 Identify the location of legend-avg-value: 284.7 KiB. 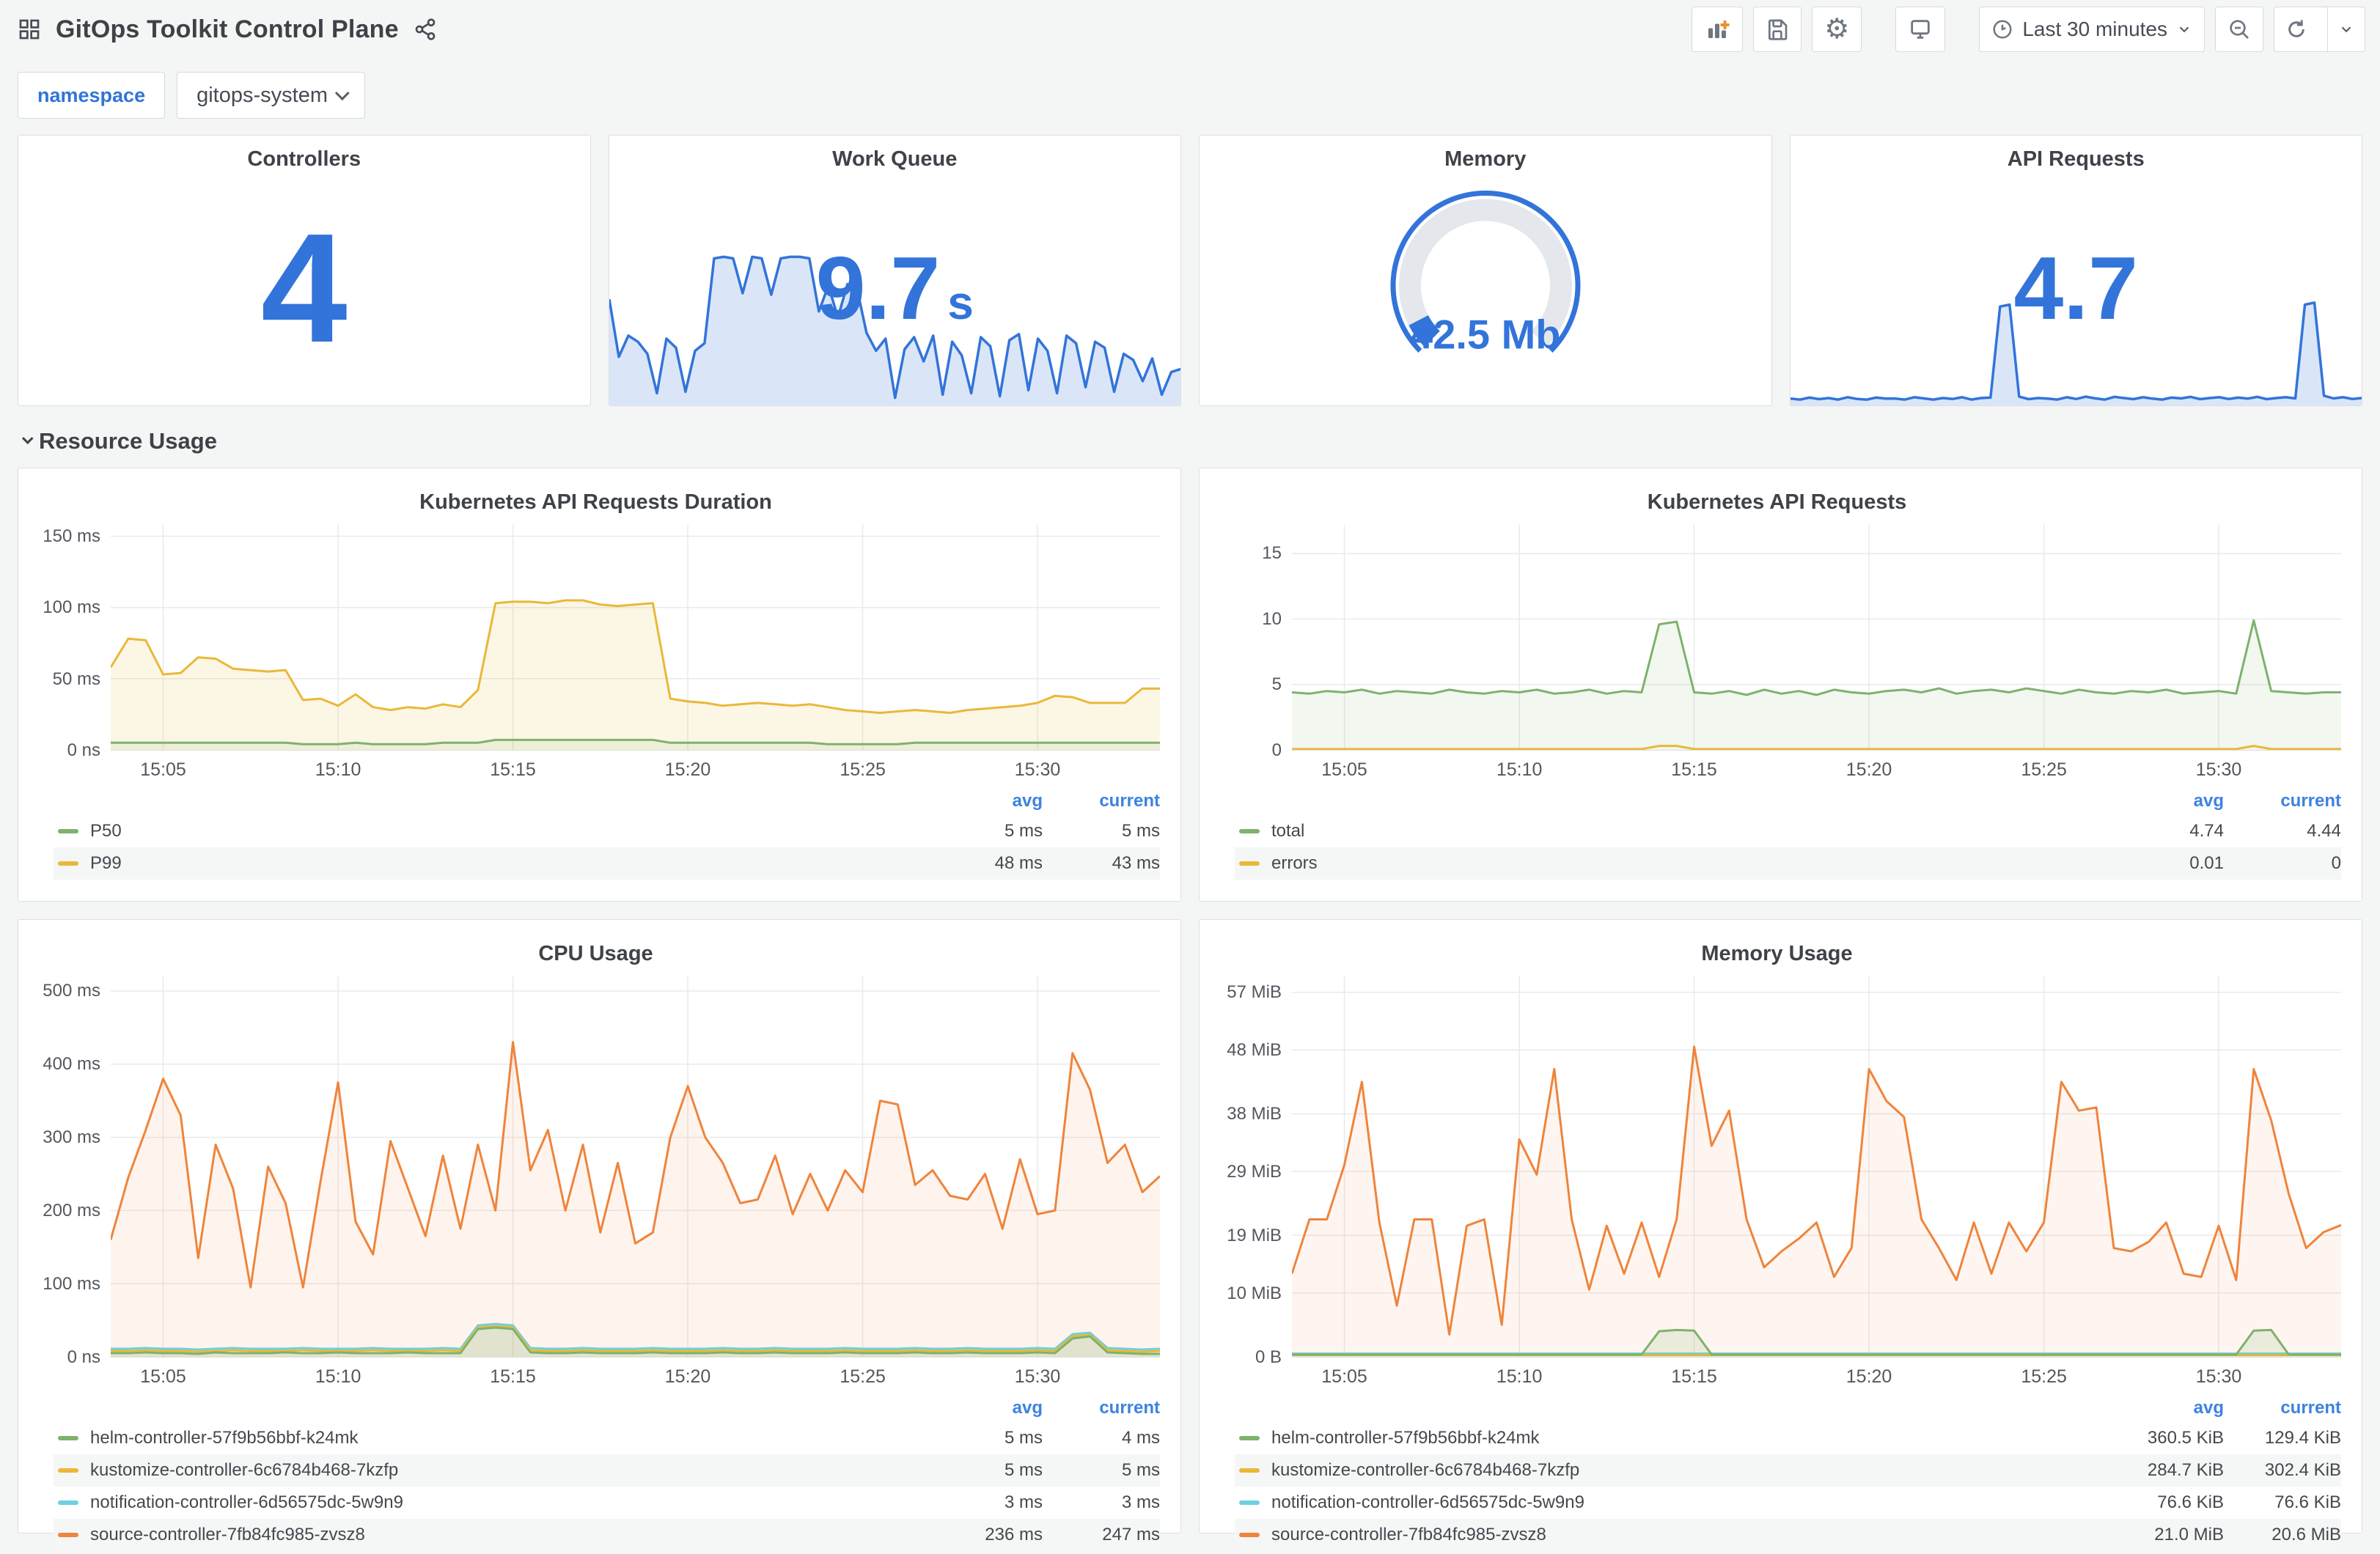
(2185, 1470).